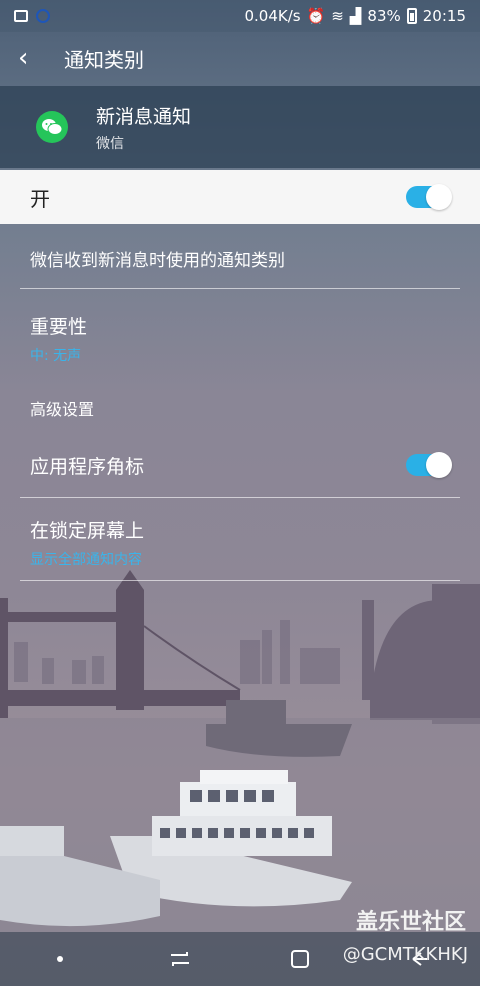 The image size is (480, 986). I want to click on status-left-icons, so click(32, 16).